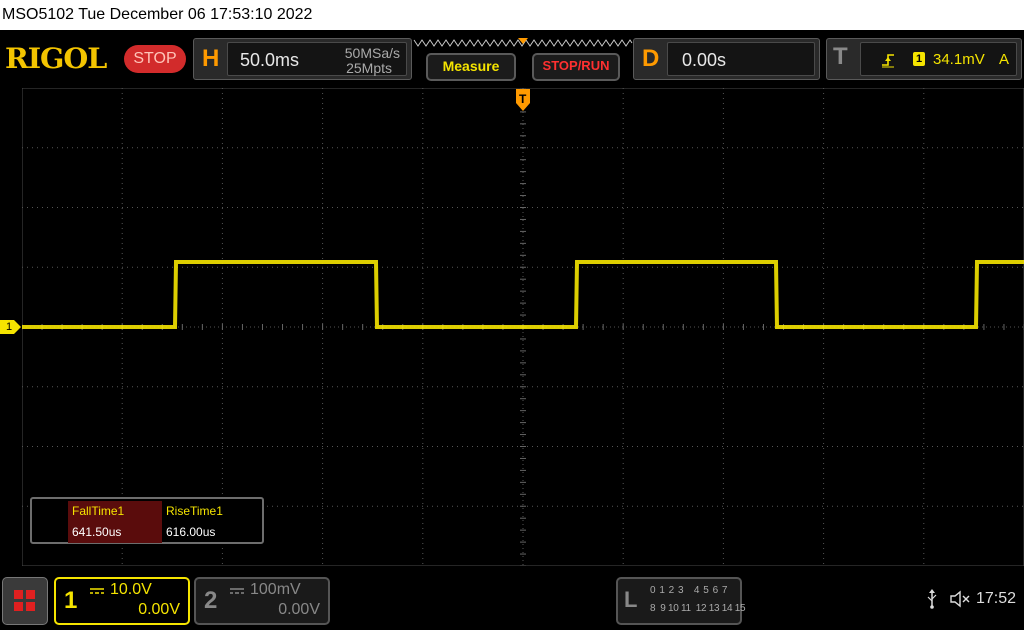 This screenshot has height=630, width=1024. What do you see at coordinates (131, 589) in the screenshot?
I see `channel1-scale: 10.0V` at bounding box center [131, 589].